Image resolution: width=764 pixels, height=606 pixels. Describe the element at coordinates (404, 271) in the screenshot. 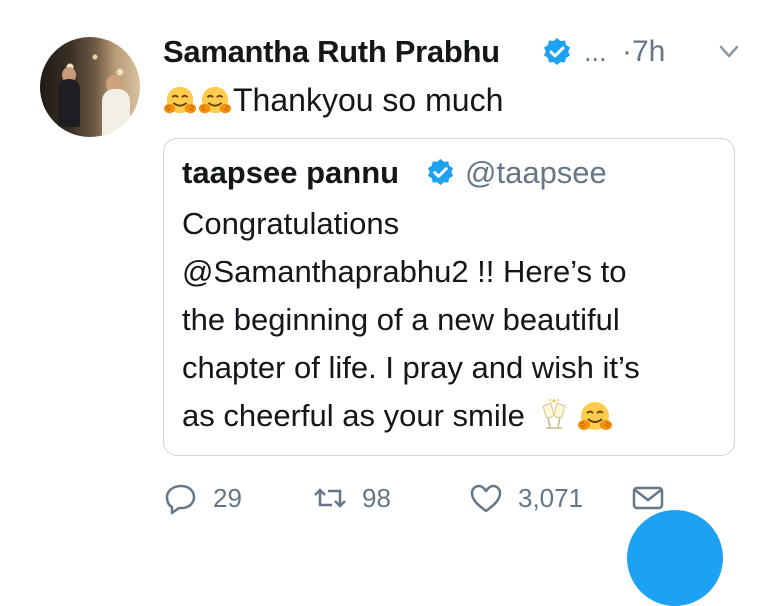

I see `quoted-text-line: @Samanthaprabhu2 !! Here’s to` at that location.